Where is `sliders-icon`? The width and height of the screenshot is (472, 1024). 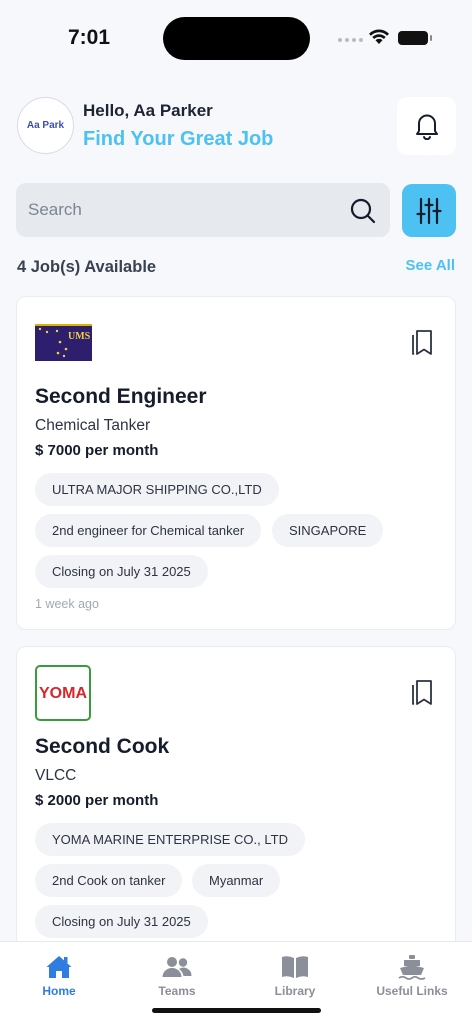
sliders-icon is located at coordinates (429, 210).